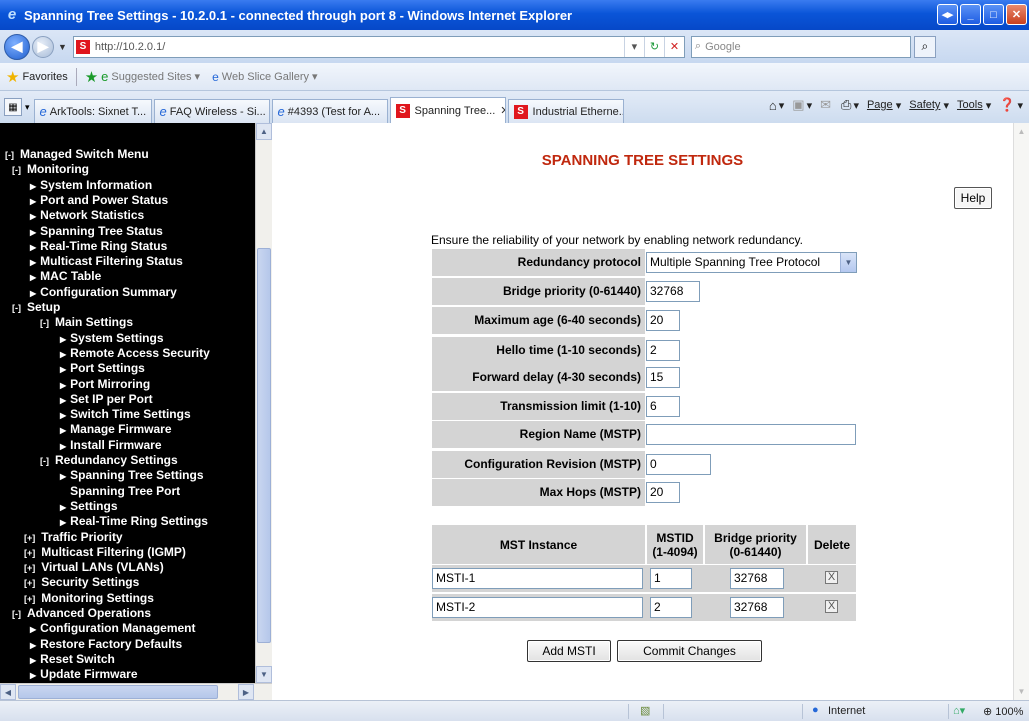  What do you see at coordinates (77, 154) in the screenshot?
I see `sidebar-item-managed-switch-menu: [-] Managed Switch Menu` at bounding box center [77, 154].